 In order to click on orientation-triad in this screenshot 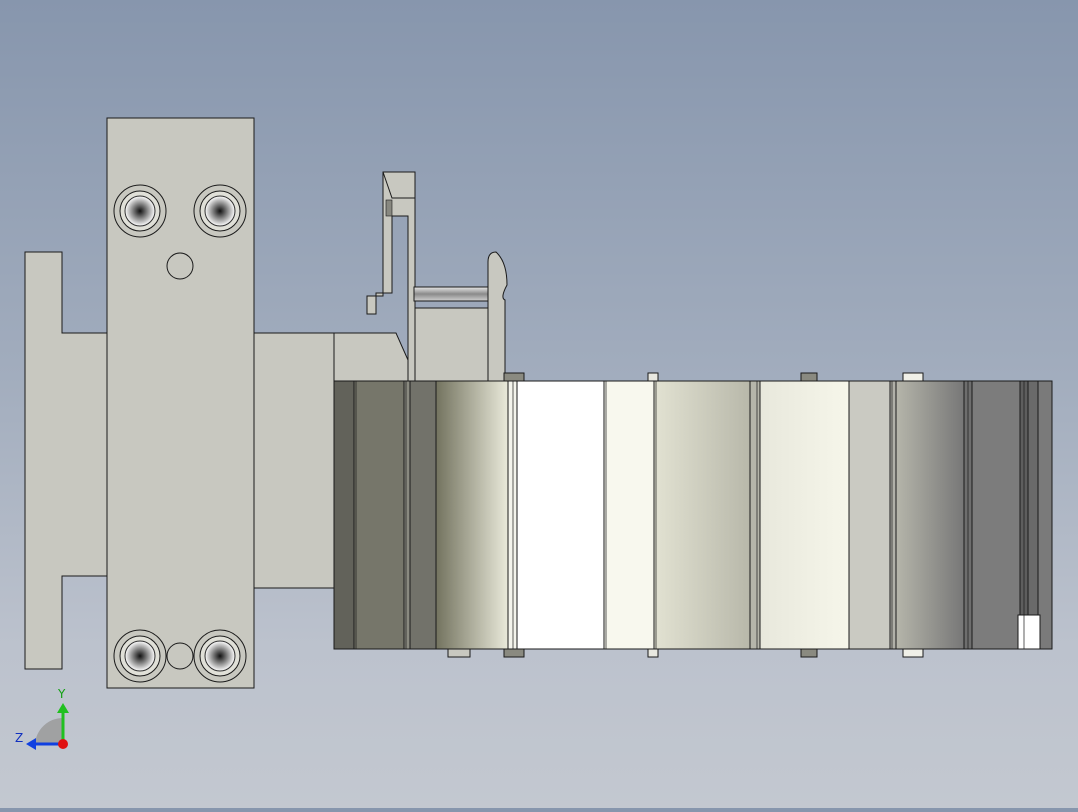, I will do `click(47, 726)`.